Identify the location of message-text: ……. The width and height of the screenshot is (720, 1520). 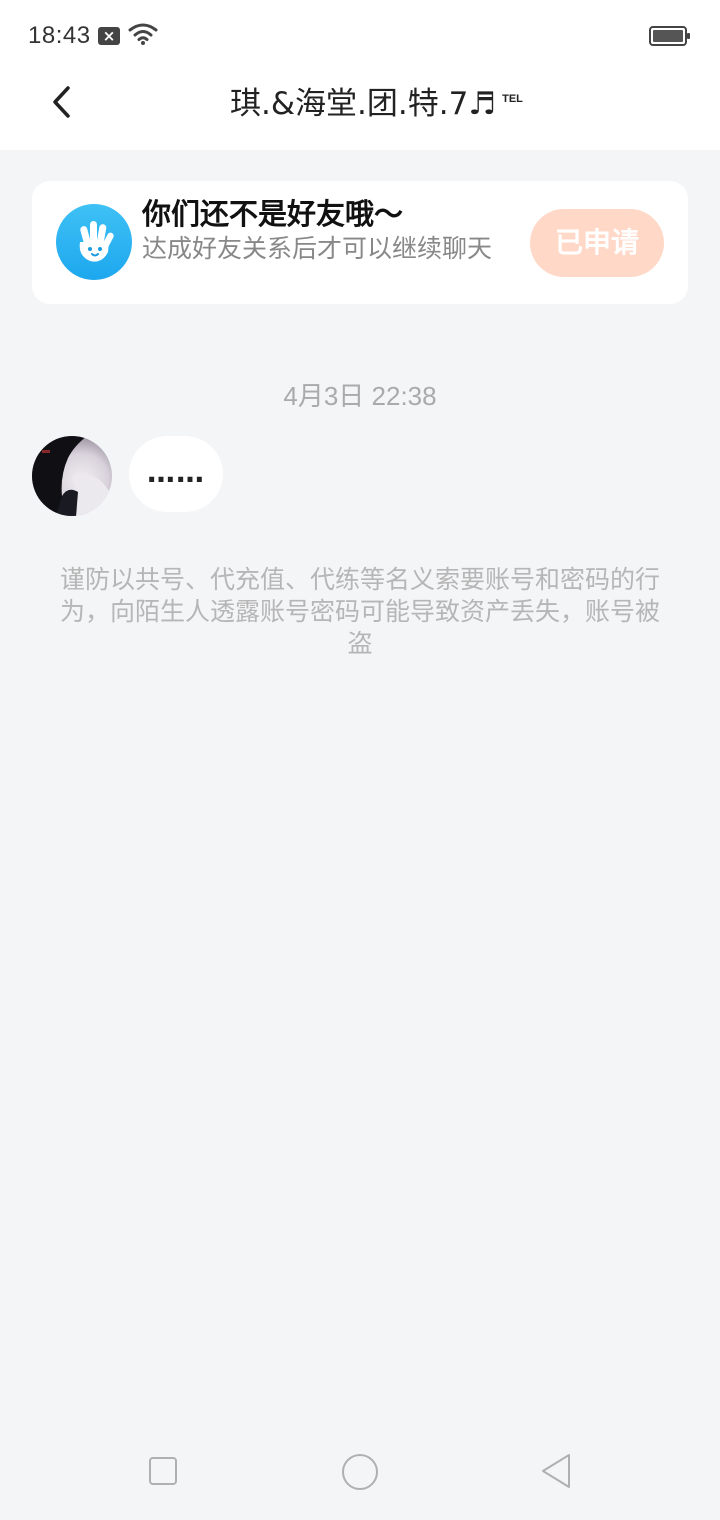
(176, 472).